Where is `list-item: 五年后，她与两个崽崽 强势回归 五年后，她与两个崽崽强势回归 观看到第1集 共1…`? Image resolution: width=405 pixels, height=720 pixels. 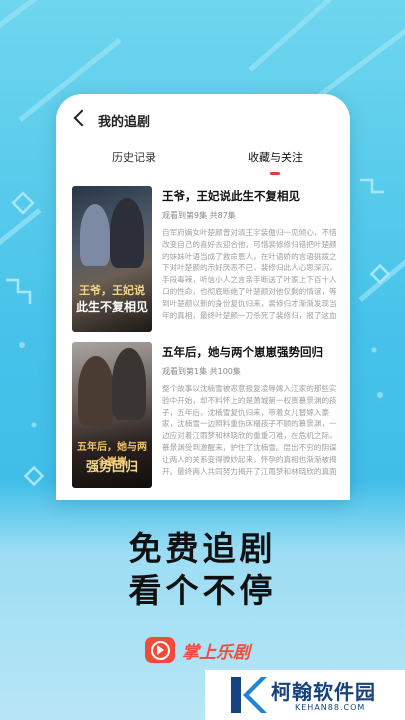
list-item: 五年后，她与两个崽崽 强势回归 五年后，她与两个崽崽强势回归 观看到第1集 共1… is located at coordinates (205, 415).